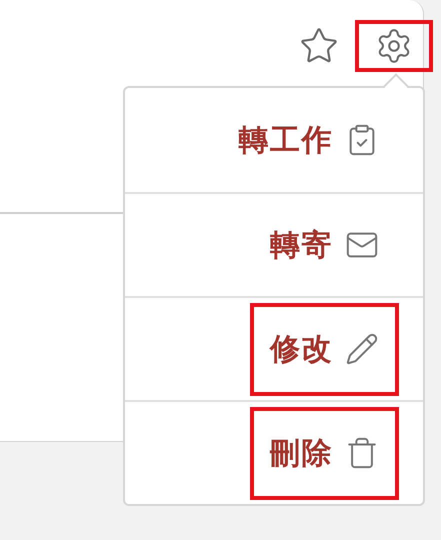 The width and height of the screenshot is (441, 540). Describe the element at coordinates (324, 349) in the screenshot. I see `menu-item: 修改` at that location.